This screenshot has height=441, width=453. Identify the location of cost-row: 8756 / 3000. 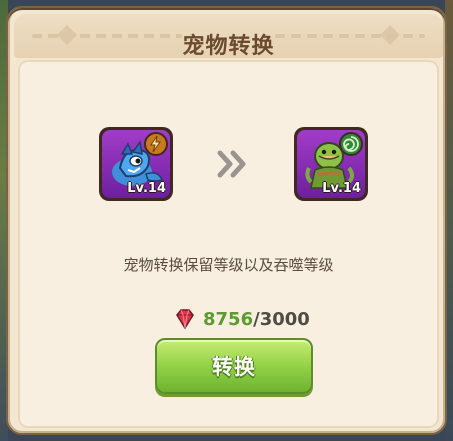
(241, 319).